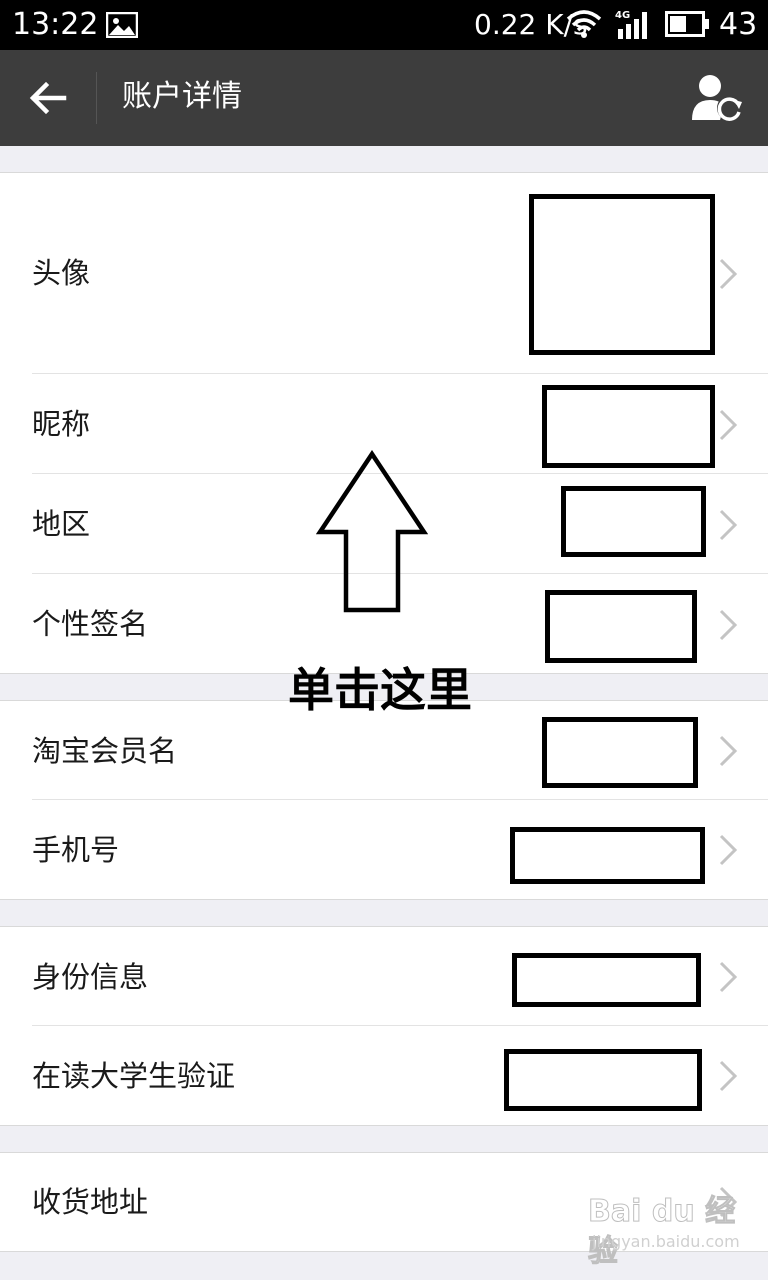 Image resolution: width=768 pixels, height=1280 pixels. Describe the element at coordinates (606, 980) in the screenshot. I see `identity-value` at that location.